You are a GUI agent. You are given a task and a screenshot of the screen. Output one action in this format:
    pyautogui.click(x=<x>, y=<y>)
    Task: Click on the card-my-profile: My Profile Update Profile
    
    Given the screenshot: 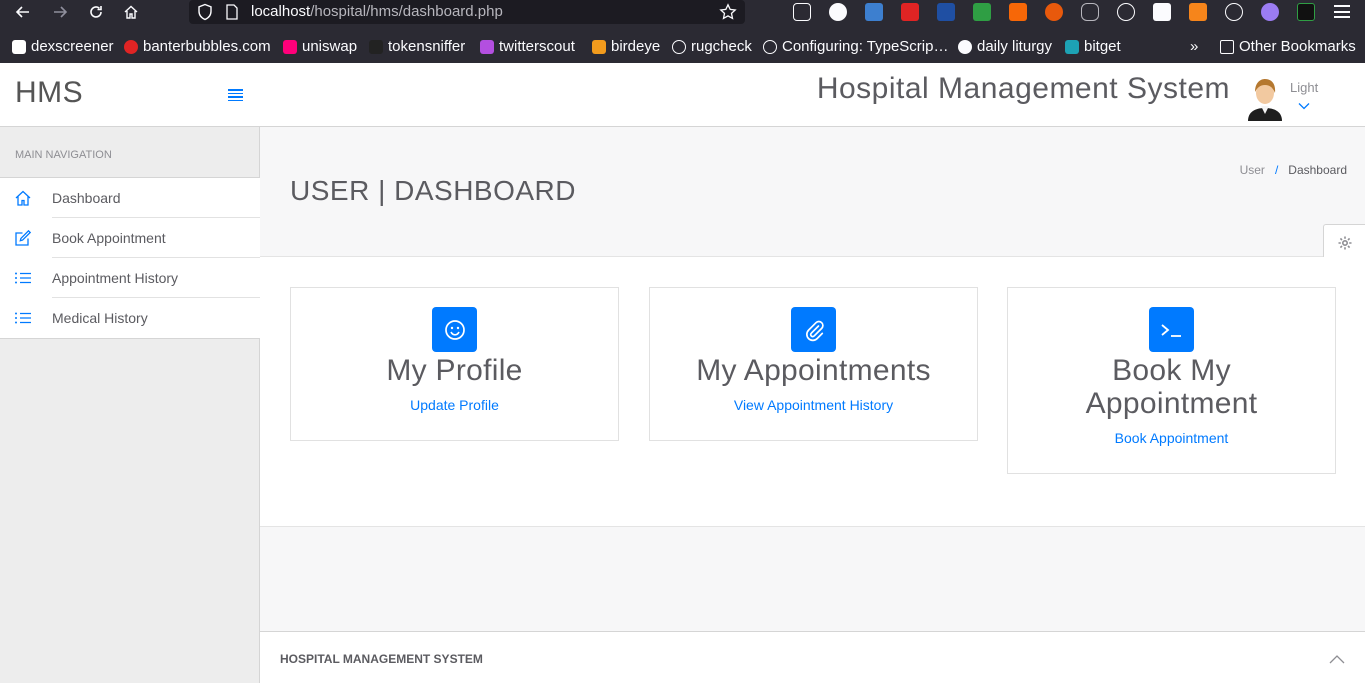 What is the action you would take?
    pyautogui.click(x=454, y=364)
    